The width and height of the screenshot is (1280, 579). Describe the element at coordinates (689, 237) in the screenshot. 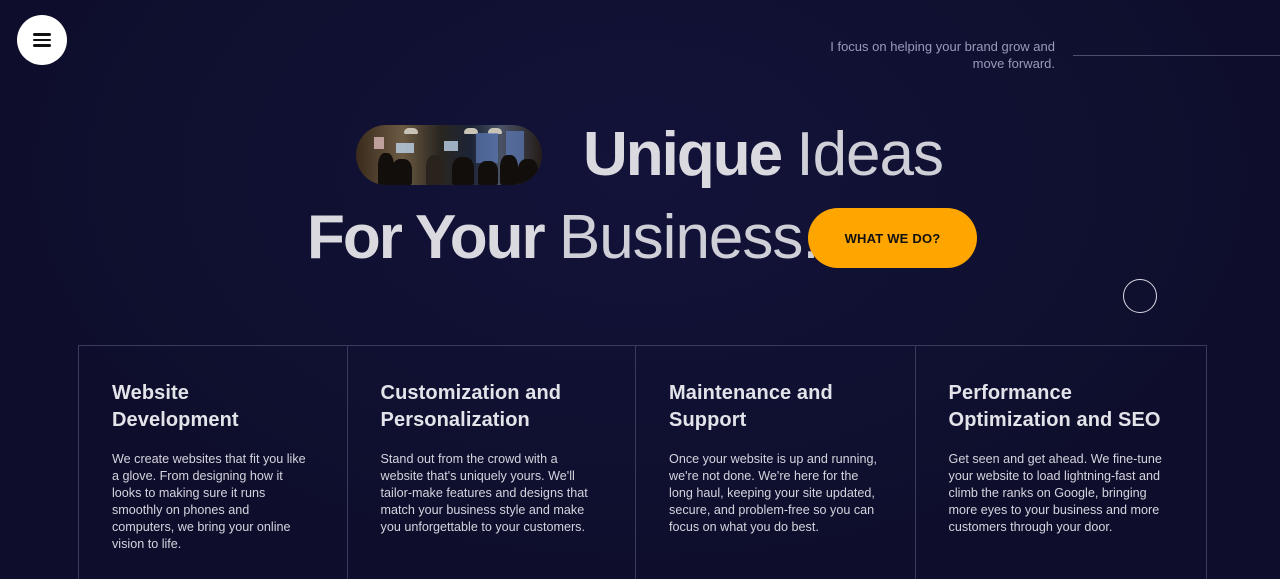

I see `headline-thin-word: Business.` at that location.